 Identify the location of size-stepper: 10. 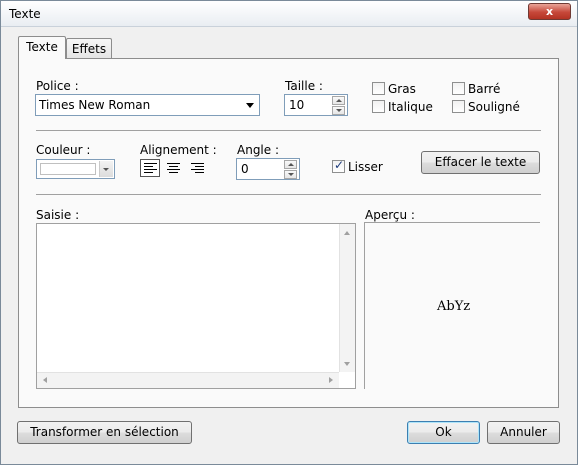
(316, 105).